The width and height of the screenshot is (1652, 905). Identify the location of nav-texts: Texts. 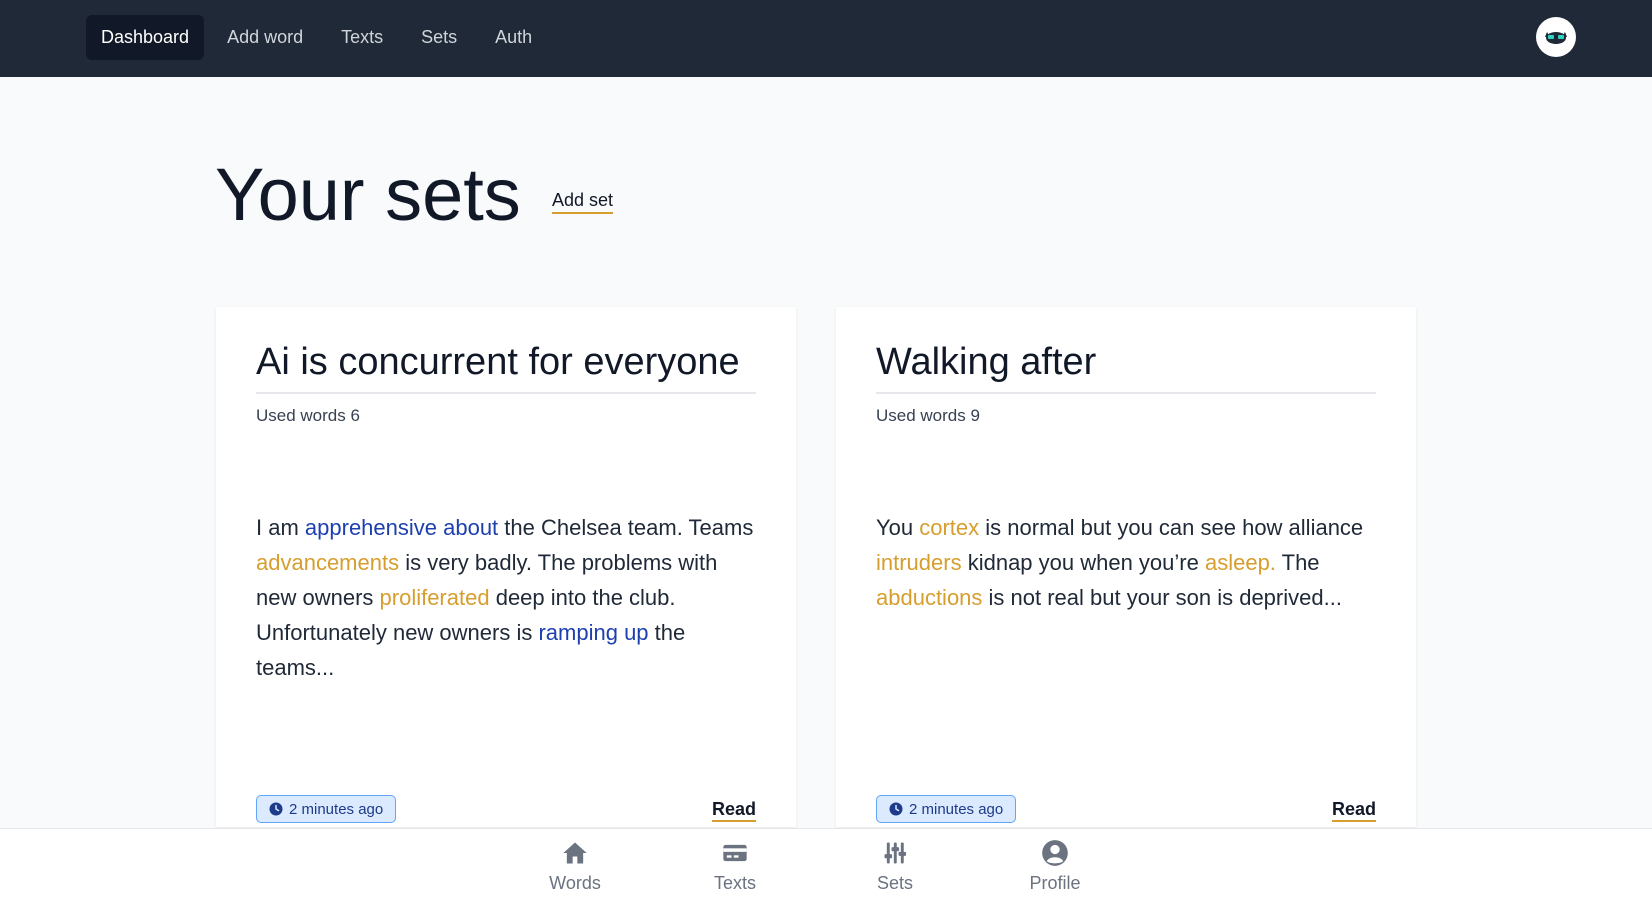
(362, 37).